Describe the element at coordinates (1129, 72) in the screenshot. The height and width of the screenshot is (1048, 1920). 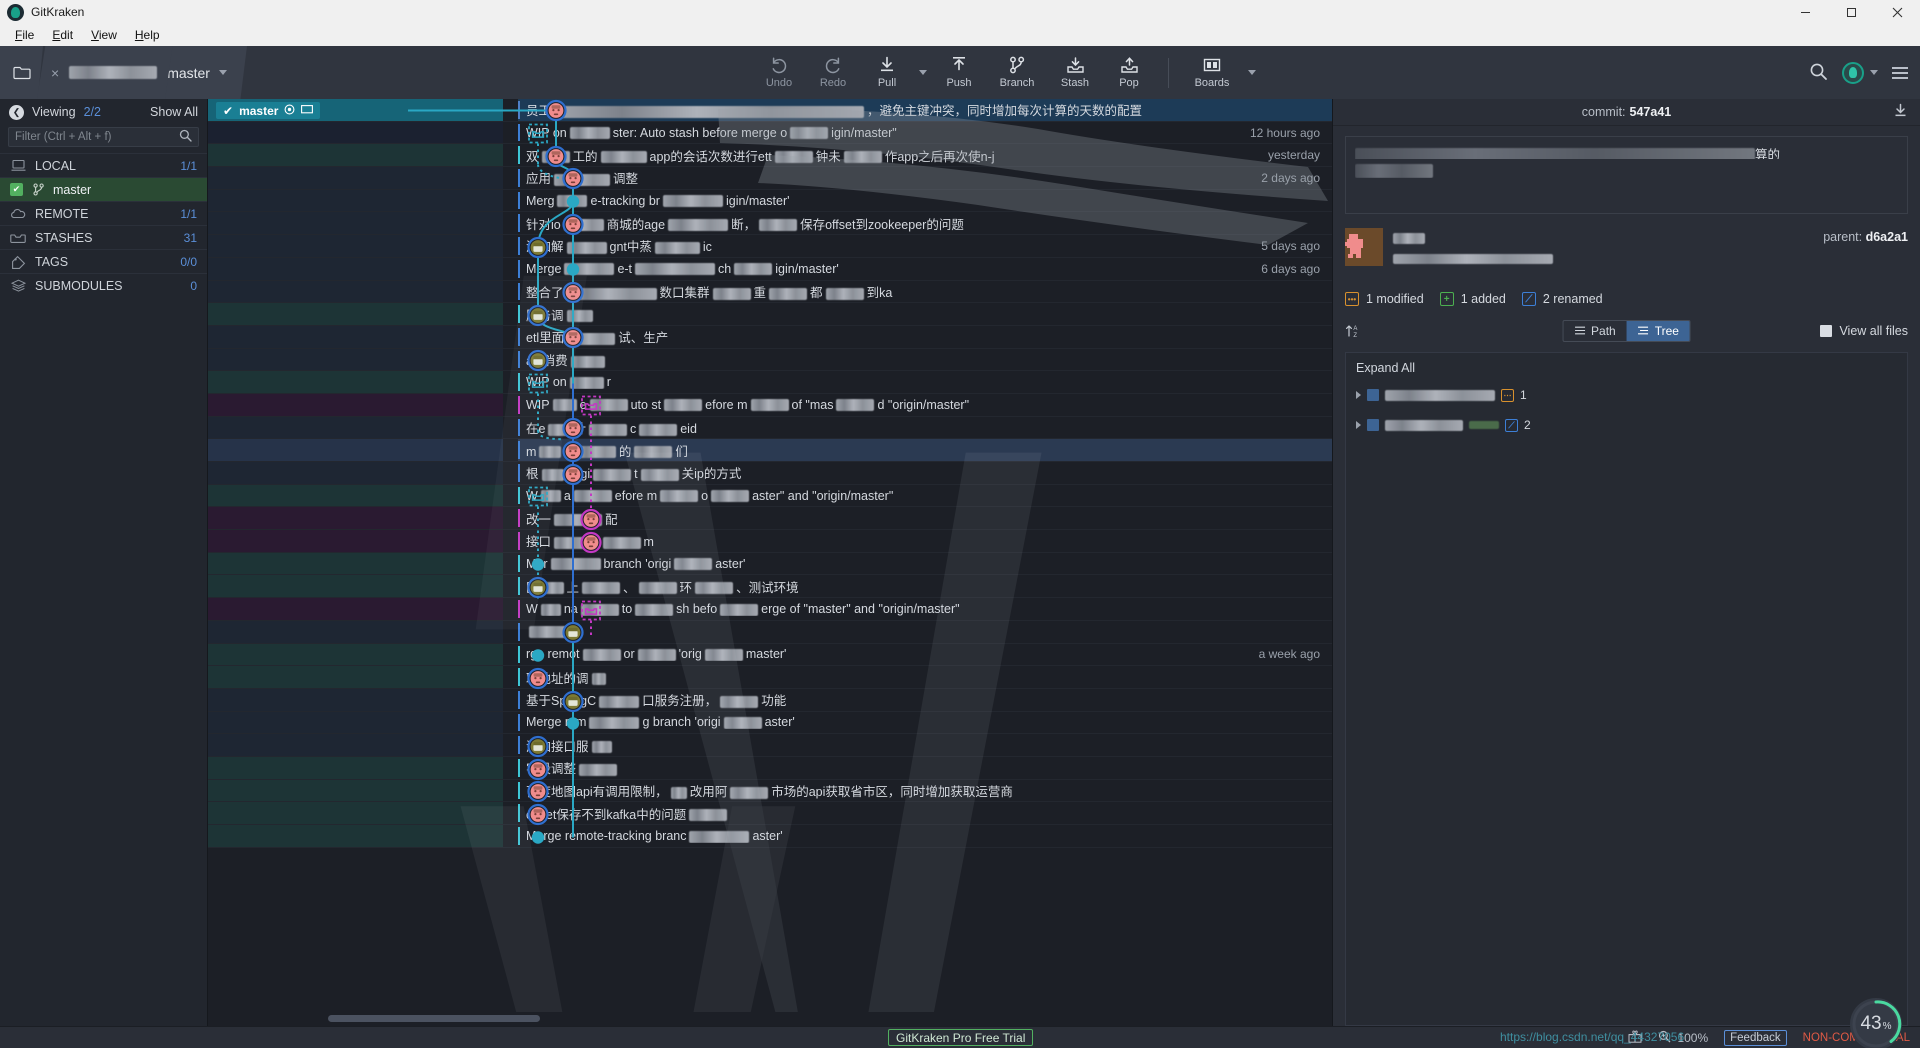
I see `pop-button: Pop` at that location.